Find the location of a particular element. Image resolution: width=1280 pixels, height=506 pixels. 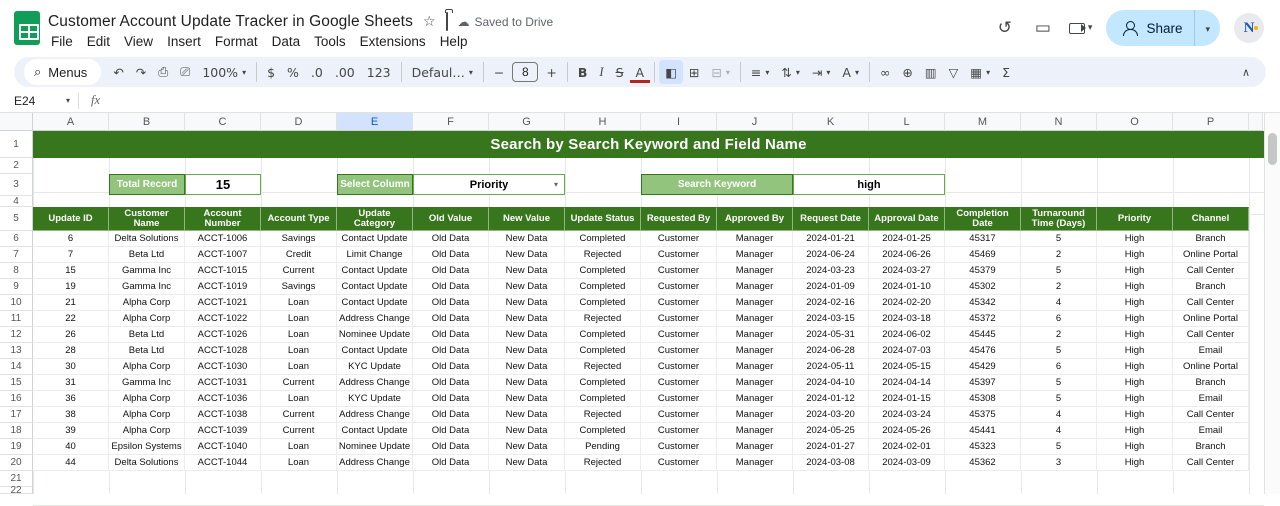

menu-tools: Tools is located at coordinates (330, 41).